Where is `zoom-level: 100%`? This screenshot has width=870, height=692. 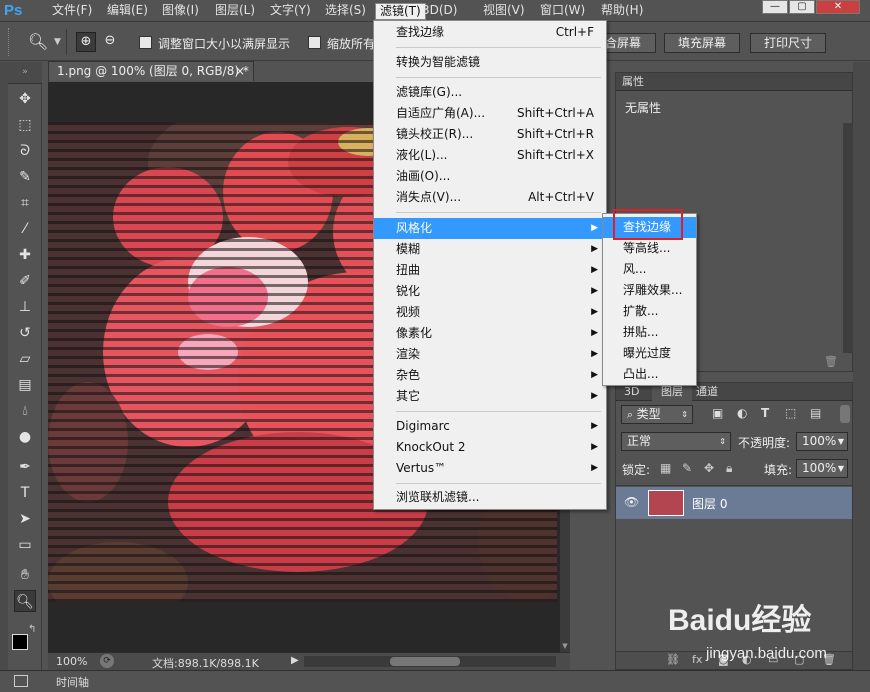
zoom-level: 100% is located at coordinates (71, 661).